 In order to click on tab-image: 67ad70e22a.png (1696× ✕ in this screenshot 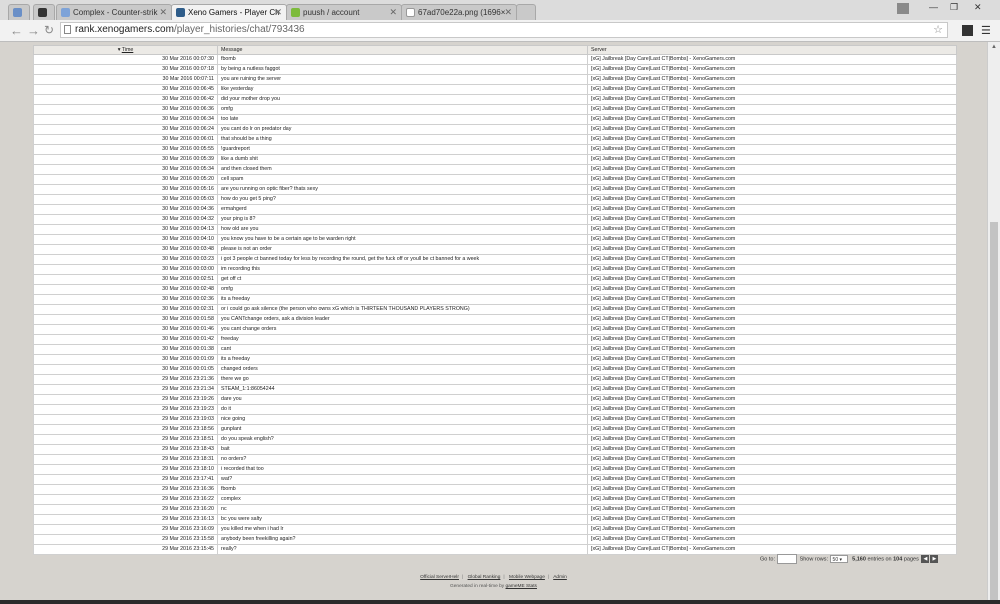, I will do `click(459, 12)`.